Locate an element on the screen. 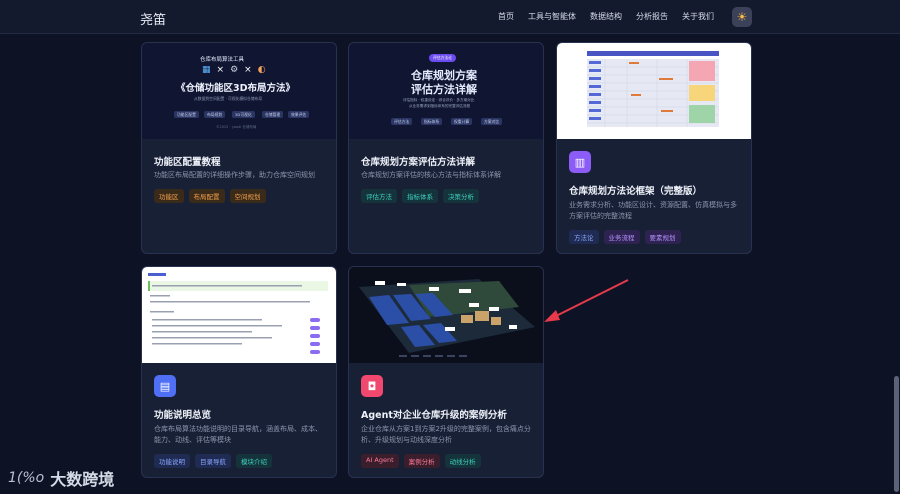 Image resolution: width=900 pixels, height=494 pixels. card-tags: 评估方法 指标体系 决策分析 is located at coordinates (420, 196).